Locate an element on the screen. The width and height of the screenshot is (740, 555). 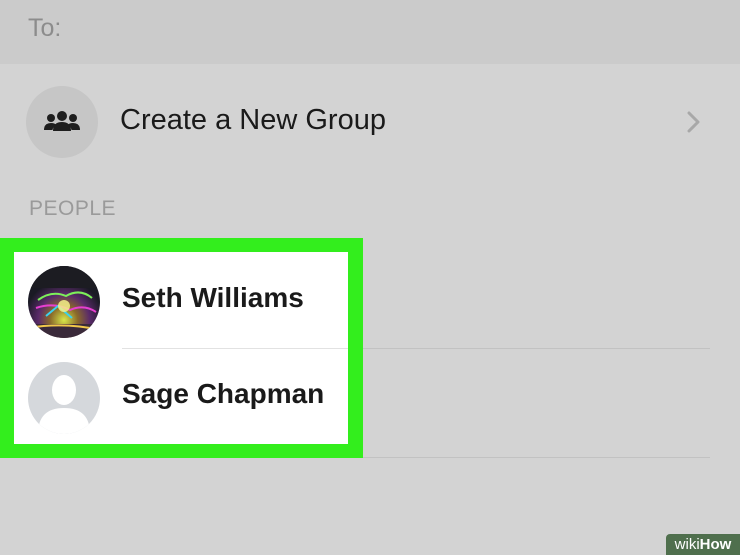
seth-williams-avatar is located at coordinates (64, 302).